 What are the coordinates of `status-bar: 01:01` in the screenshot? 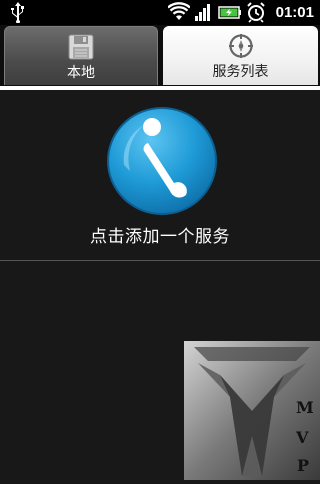 It's located at (160, 12).